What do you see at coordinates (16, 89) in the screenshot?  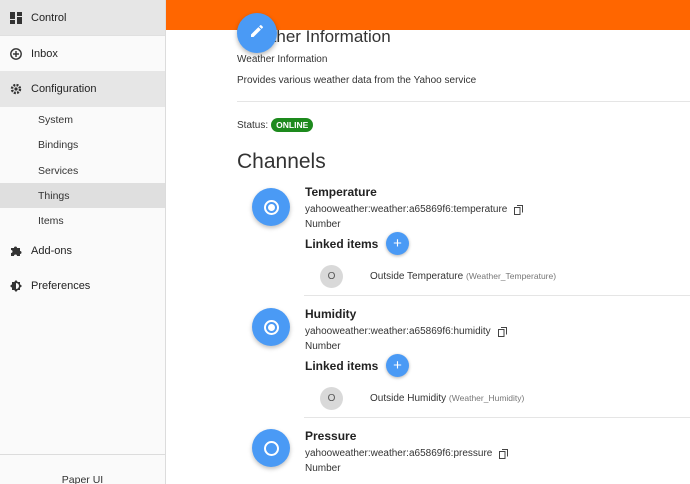 I see `gear-icon` at bounding box center [16, 89].